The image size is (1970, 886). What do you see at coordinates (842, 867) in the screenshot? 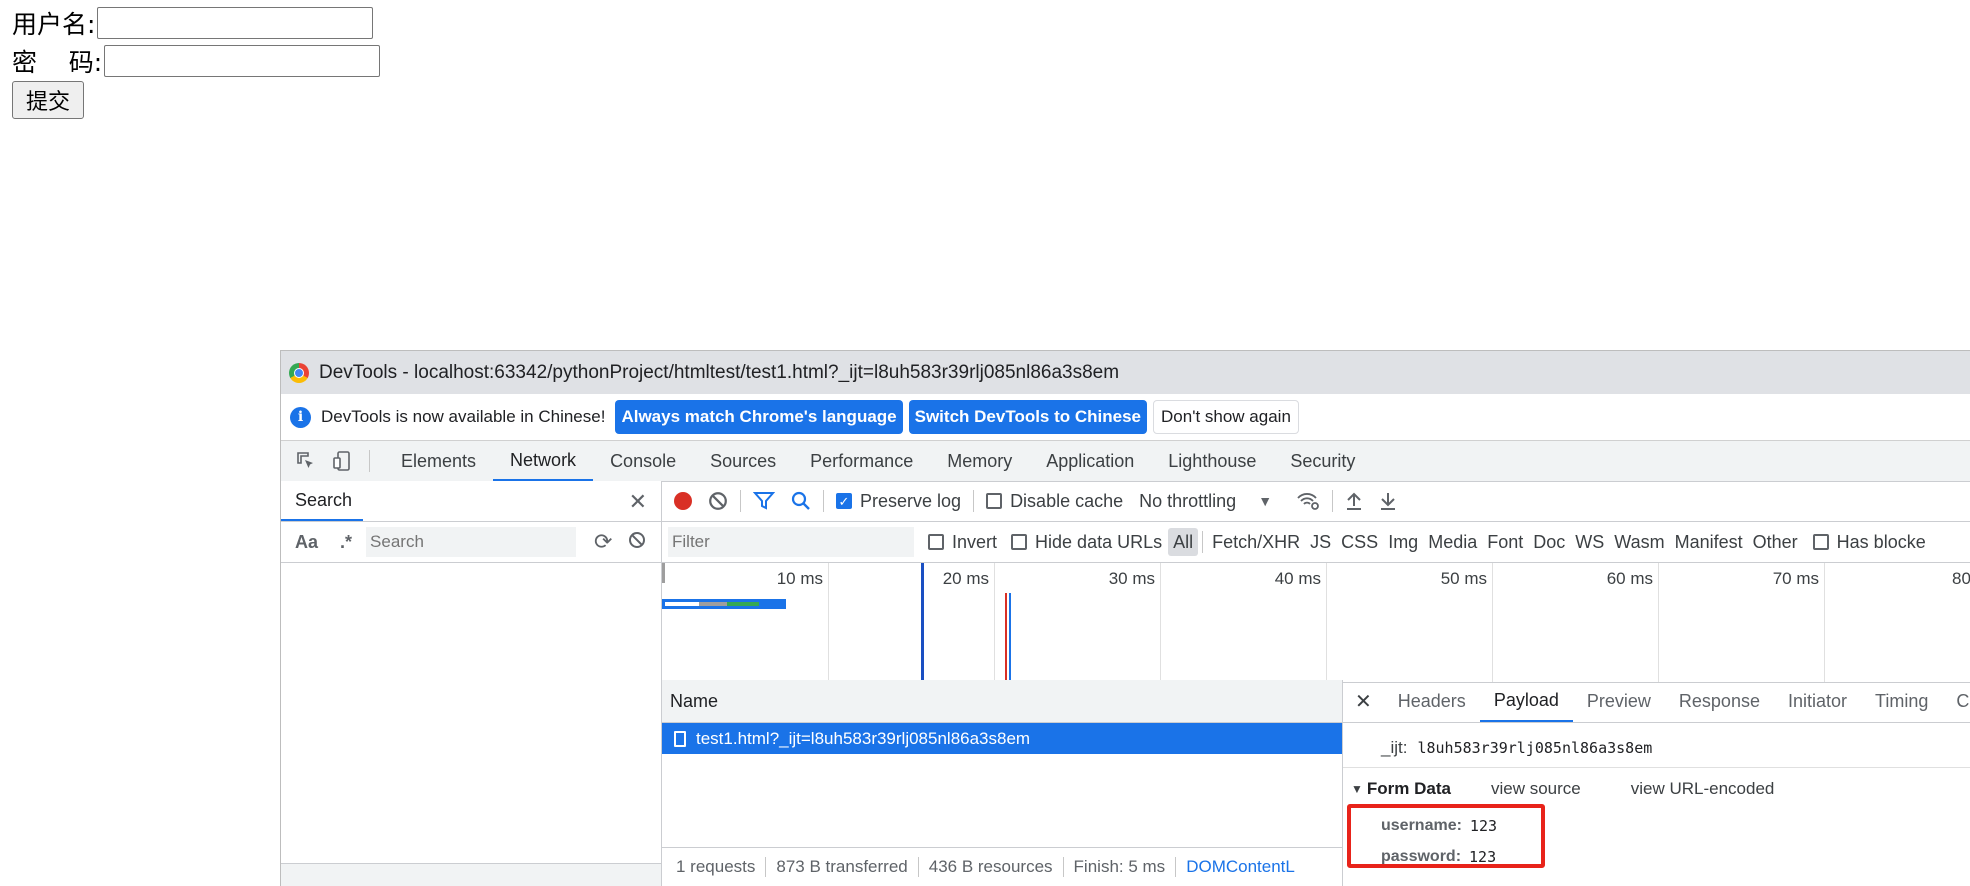
I see `status-transferred: 873 B transferred` at bounding box center [842, 867].